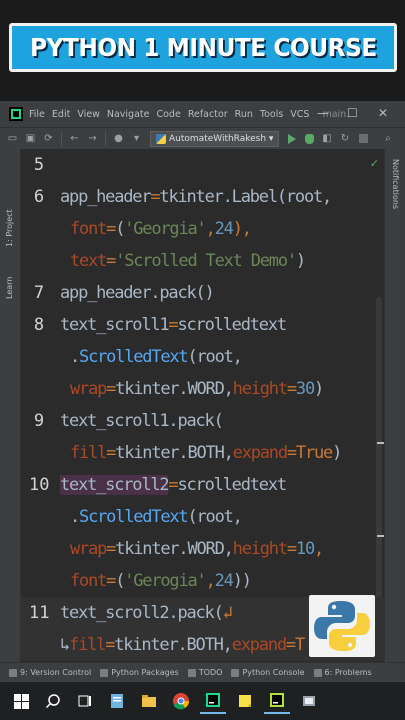 Image resolution: width=405 pixels, height=720 pixels. Describe the element at coordinates (305, 549) in the screenshot. I see `code-token: 10` at that location.